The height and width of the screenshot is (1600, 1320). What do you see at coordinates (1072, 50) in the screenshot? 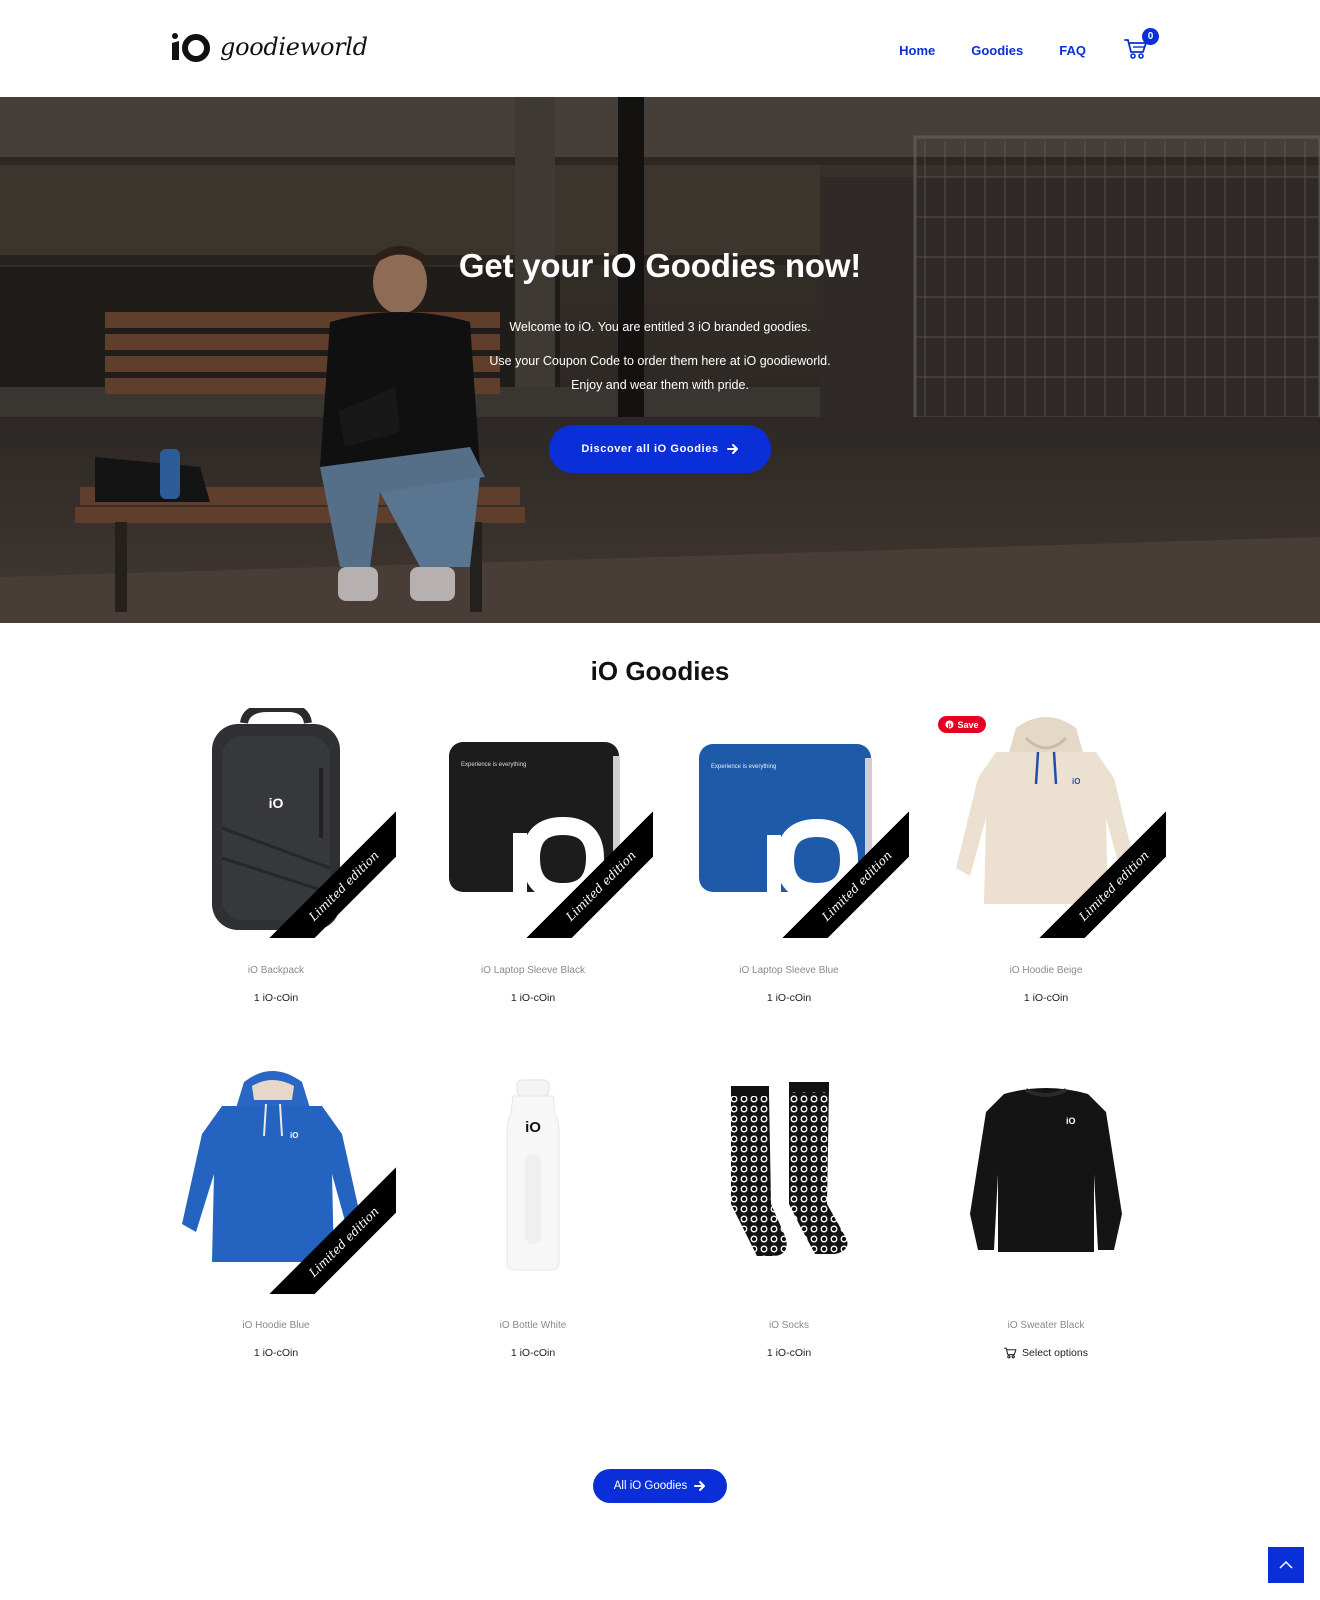
I see `nav-faq: FAQ` at bounding box center [1072, 50].